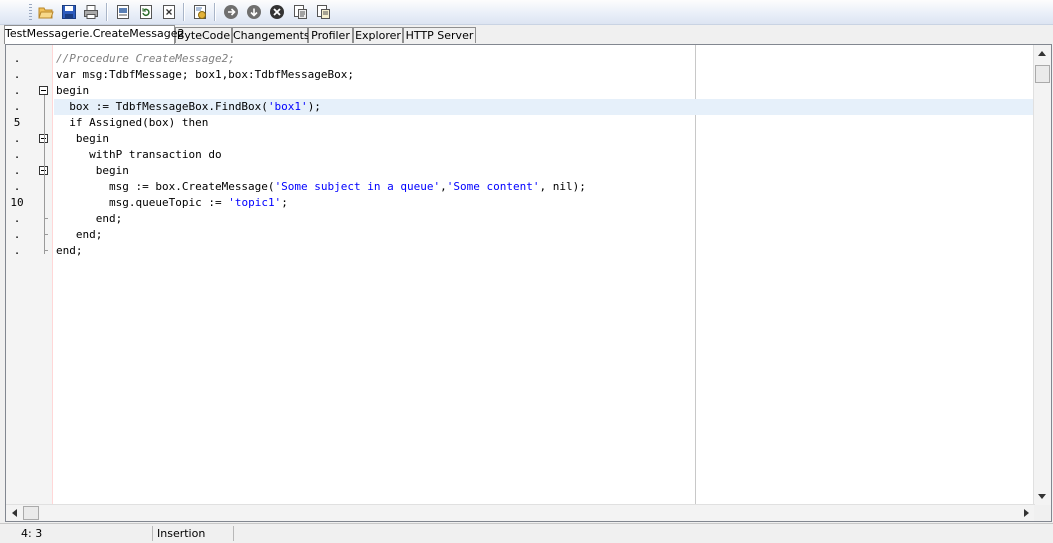 Image resolution: width=1053 pixels, height=543 pixels. I want to click on run-script-button, so click(200, 12).